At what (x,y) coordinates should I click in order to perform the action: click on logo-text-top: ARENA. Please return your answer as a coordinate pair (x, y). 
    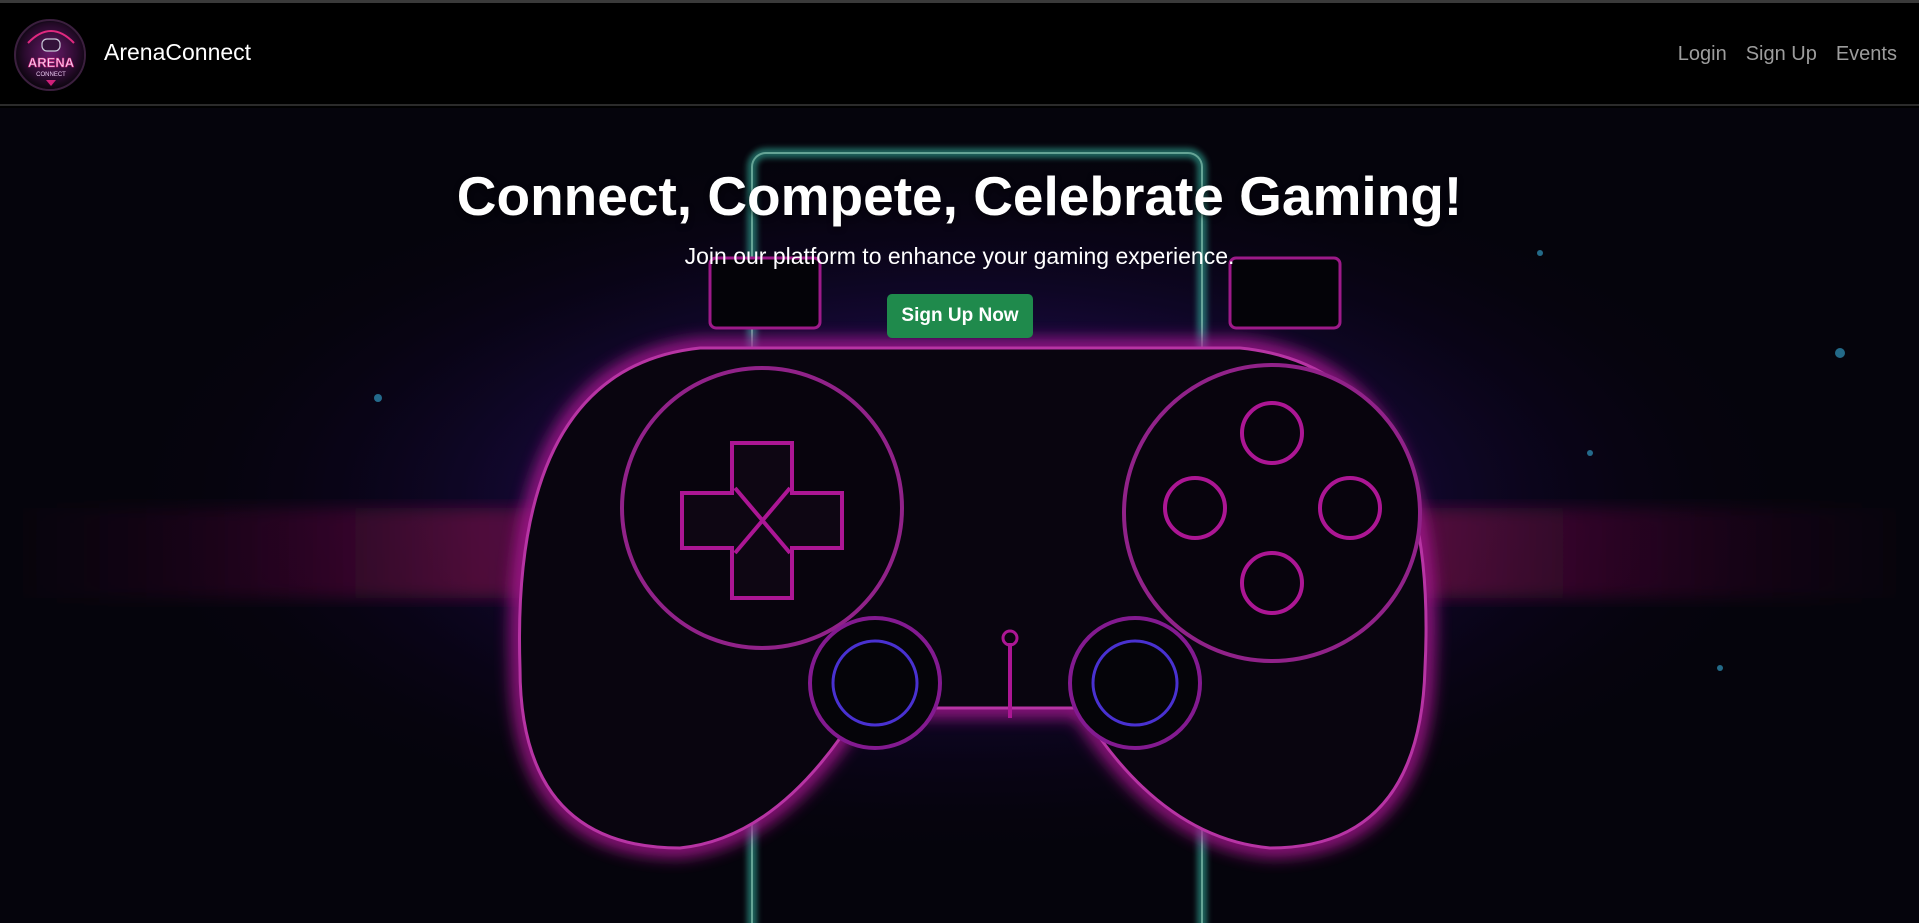
    Looking at the image, I should click on (51, 62).